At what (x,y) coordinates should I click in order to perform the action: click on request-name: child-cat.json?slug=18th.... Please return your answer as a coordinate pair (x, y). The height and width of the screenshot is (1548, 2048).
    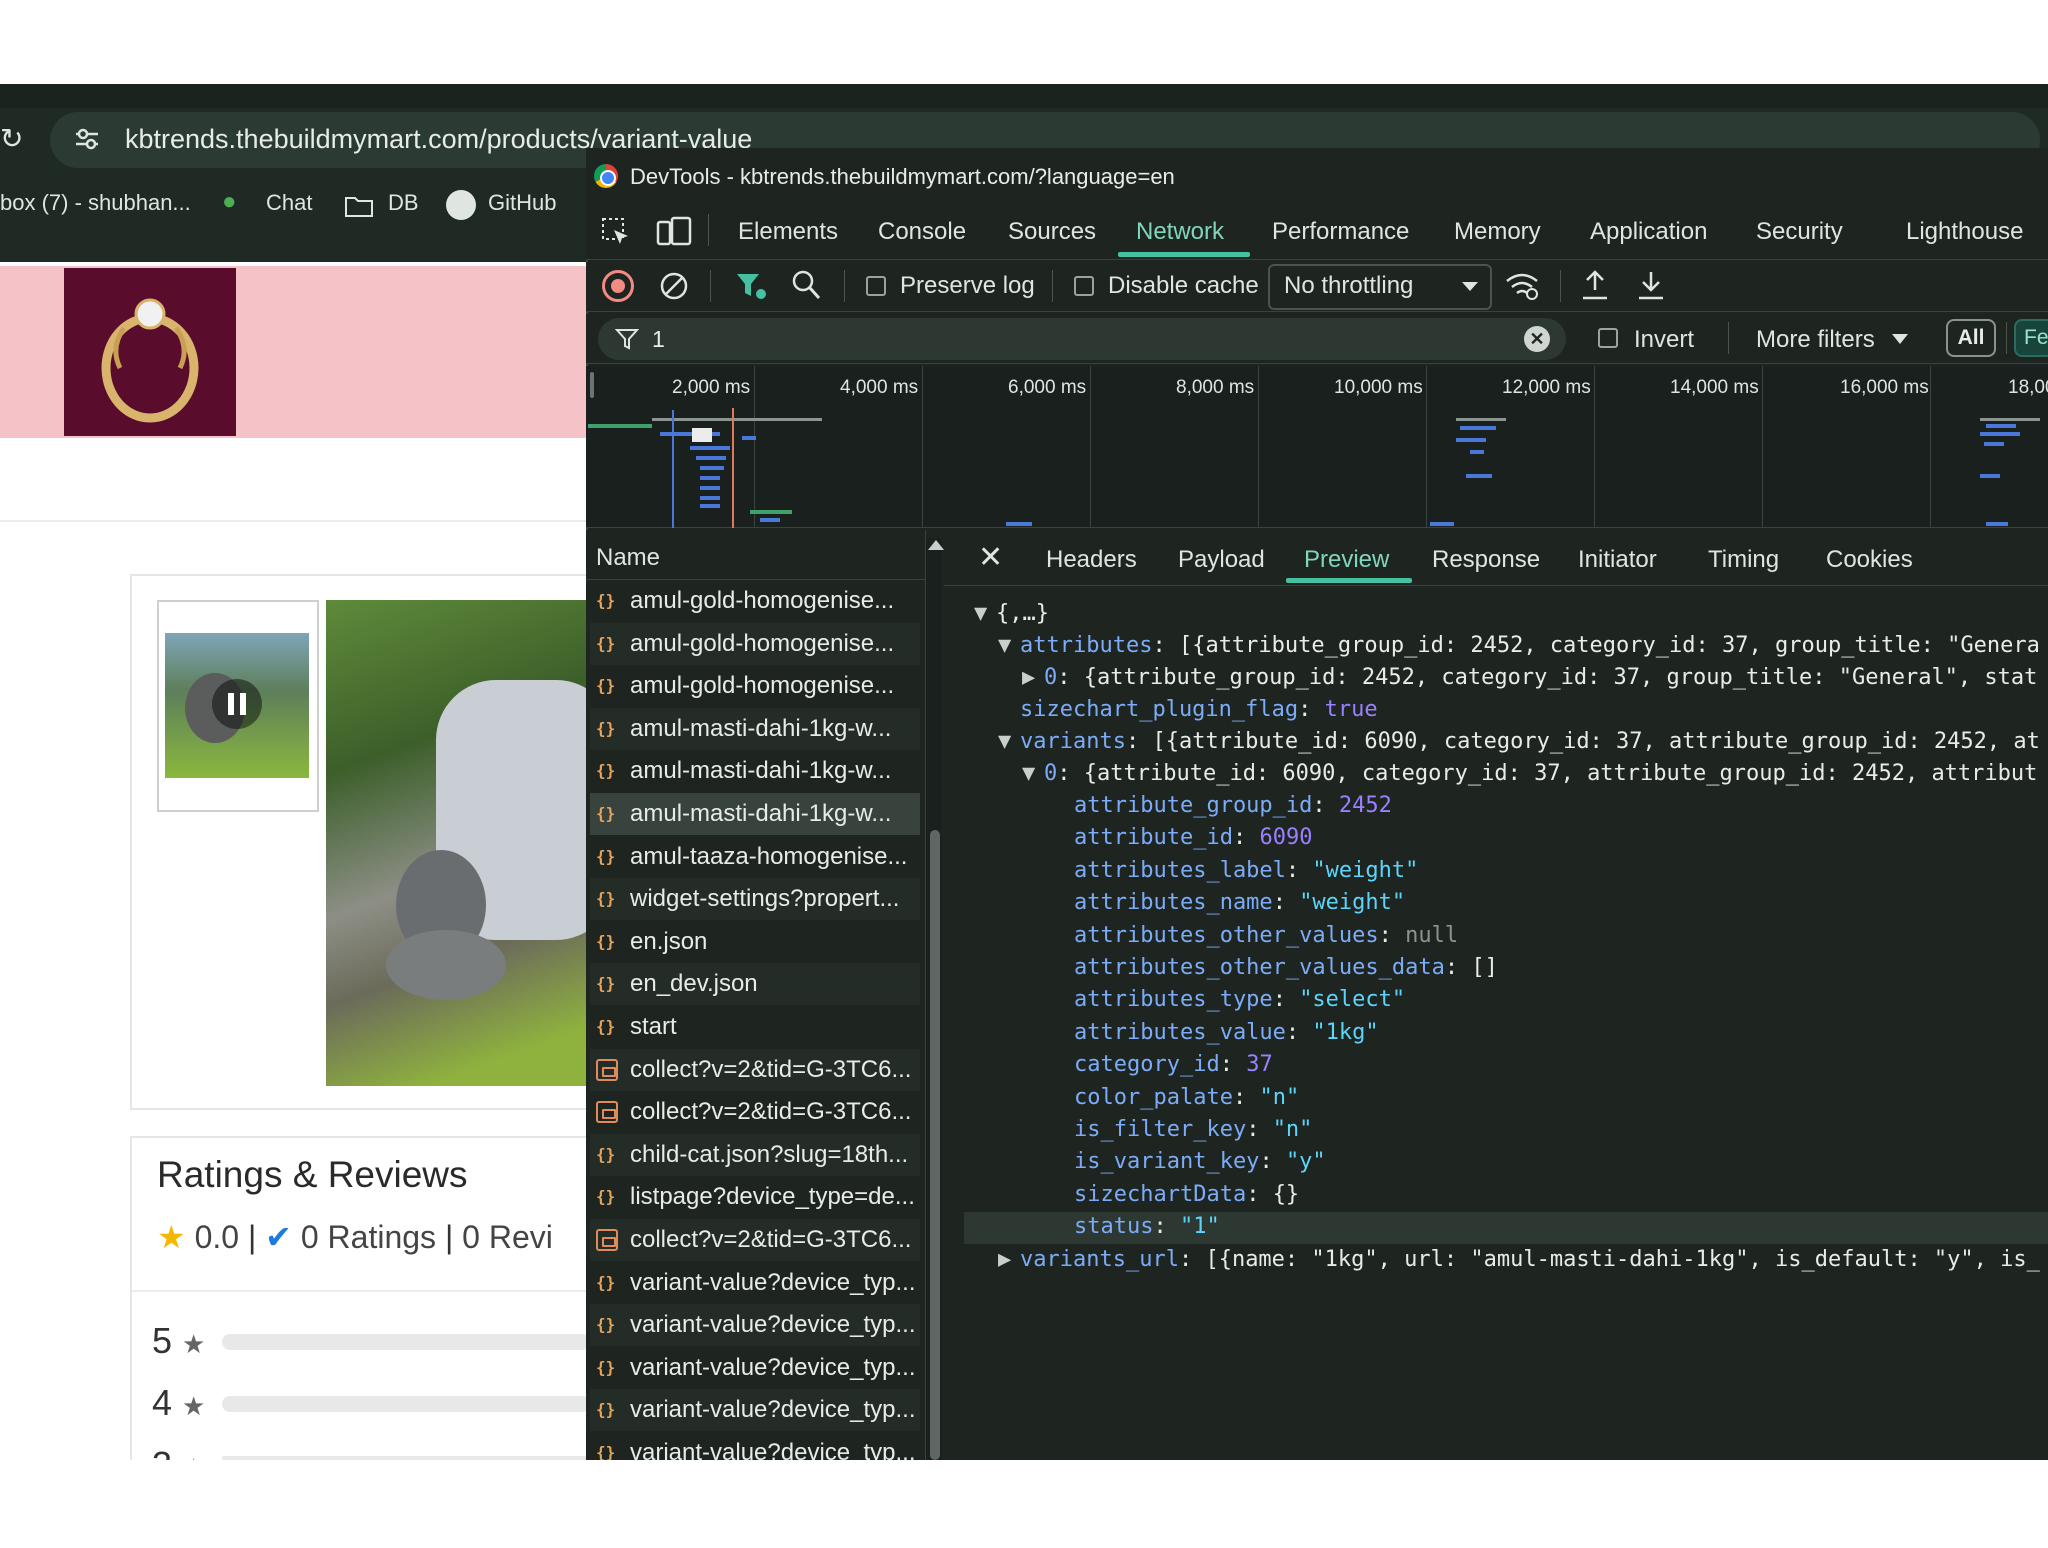
    Looking at the image, I should click on (769, 1154).